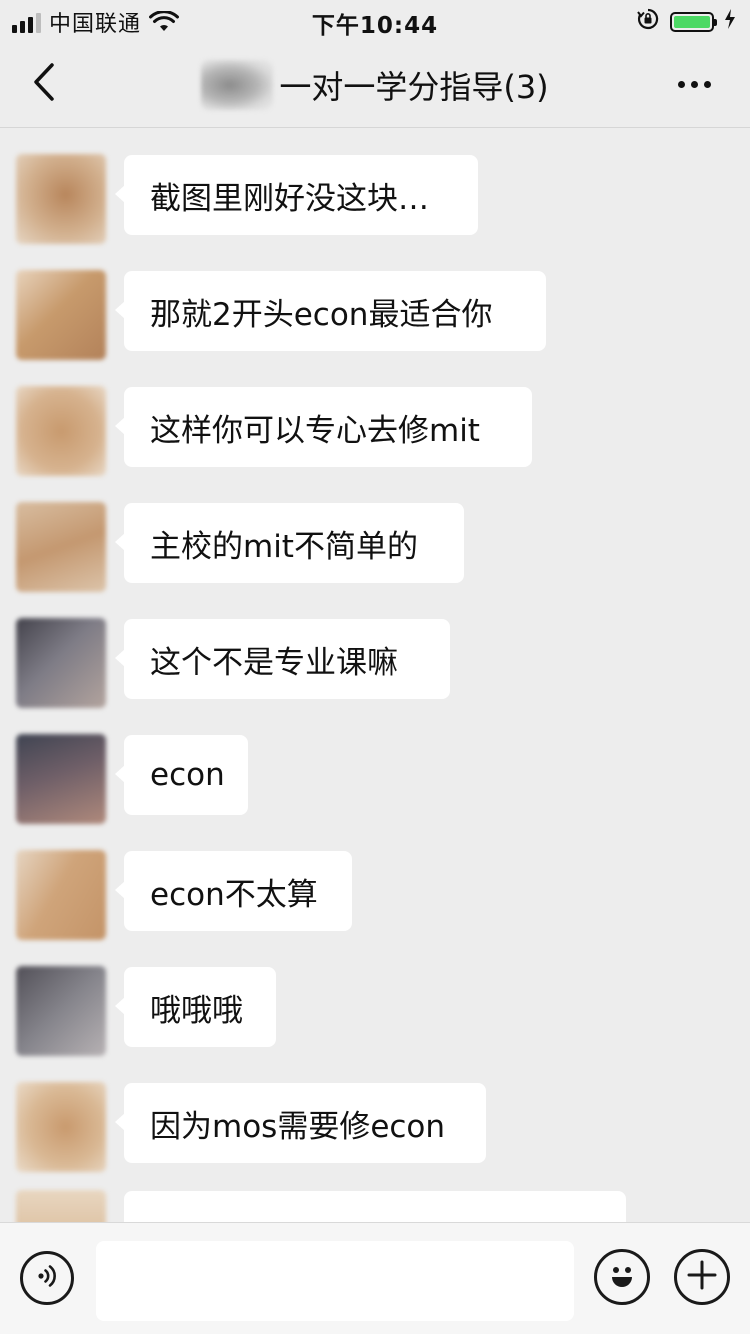 Image resolution: width=750 pixels, height=1334 pixels. What do you see at coordinates (233, 891) in the screenshot?
I see `message-bubble: econ不太算` at bounding box center [233, 891].